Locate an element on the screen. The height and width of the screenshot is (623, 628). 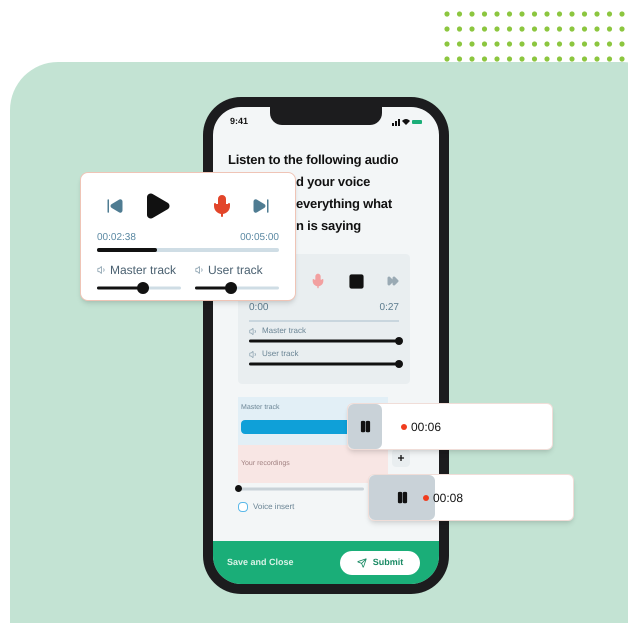
stop-icon is located at coordinates (356, 281).